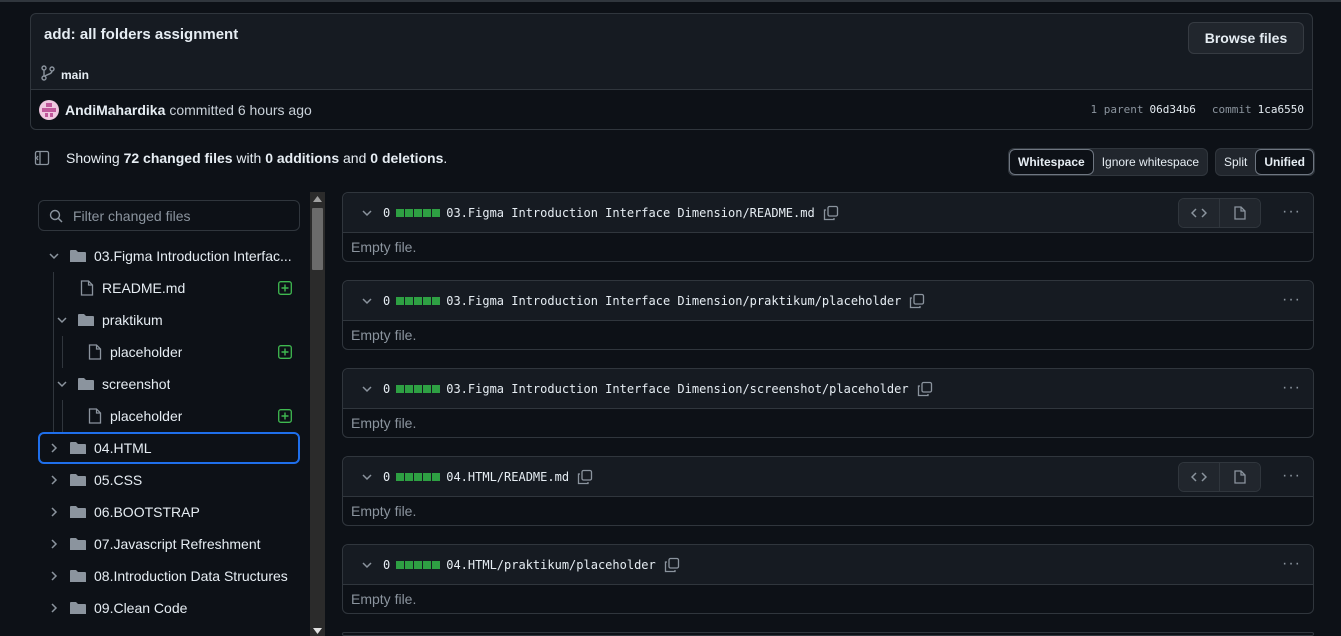 This screenshot has height=636, width=1341. What do you see at coordinates (42, 158) in the screenshot?
I see `sidebar-toggle-icon` at bounding box center [42, 158].